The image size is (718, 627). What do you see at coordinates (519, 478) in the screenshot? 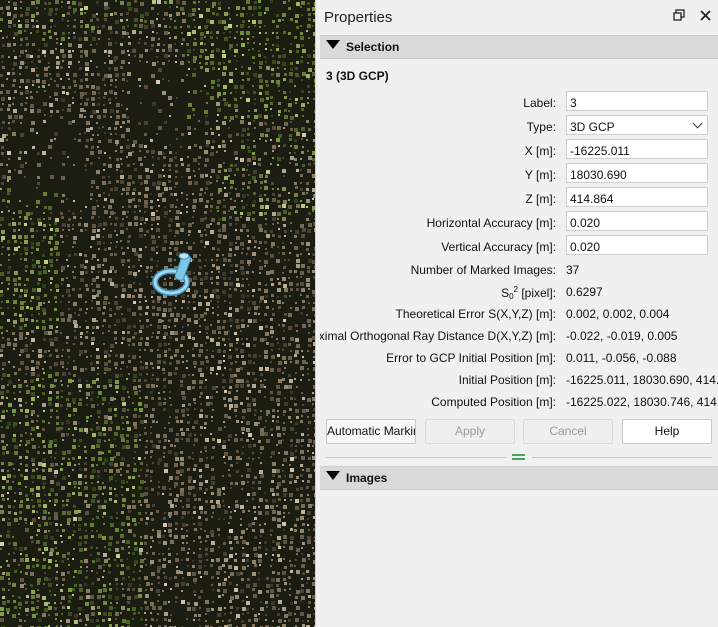
I see `images-section-header: Images` at bounding box center [519, 478].